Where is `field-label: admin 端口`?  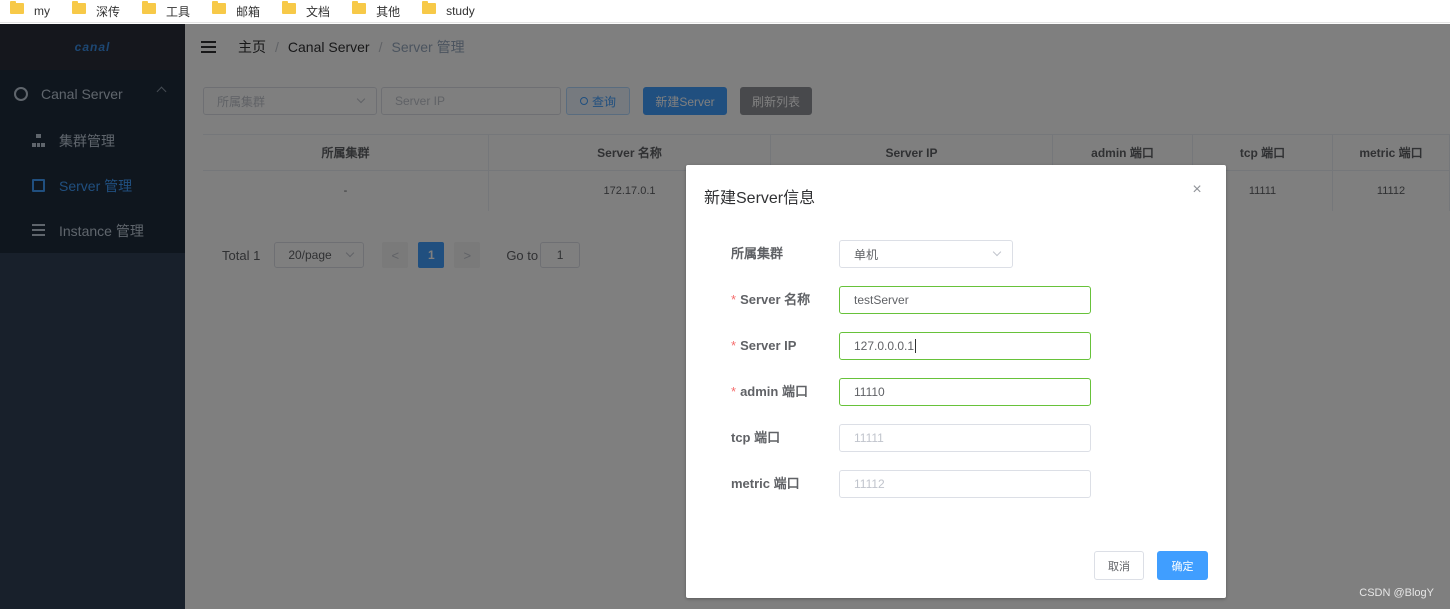
field-label: admin 端口 is located at coordinates (774, 391).